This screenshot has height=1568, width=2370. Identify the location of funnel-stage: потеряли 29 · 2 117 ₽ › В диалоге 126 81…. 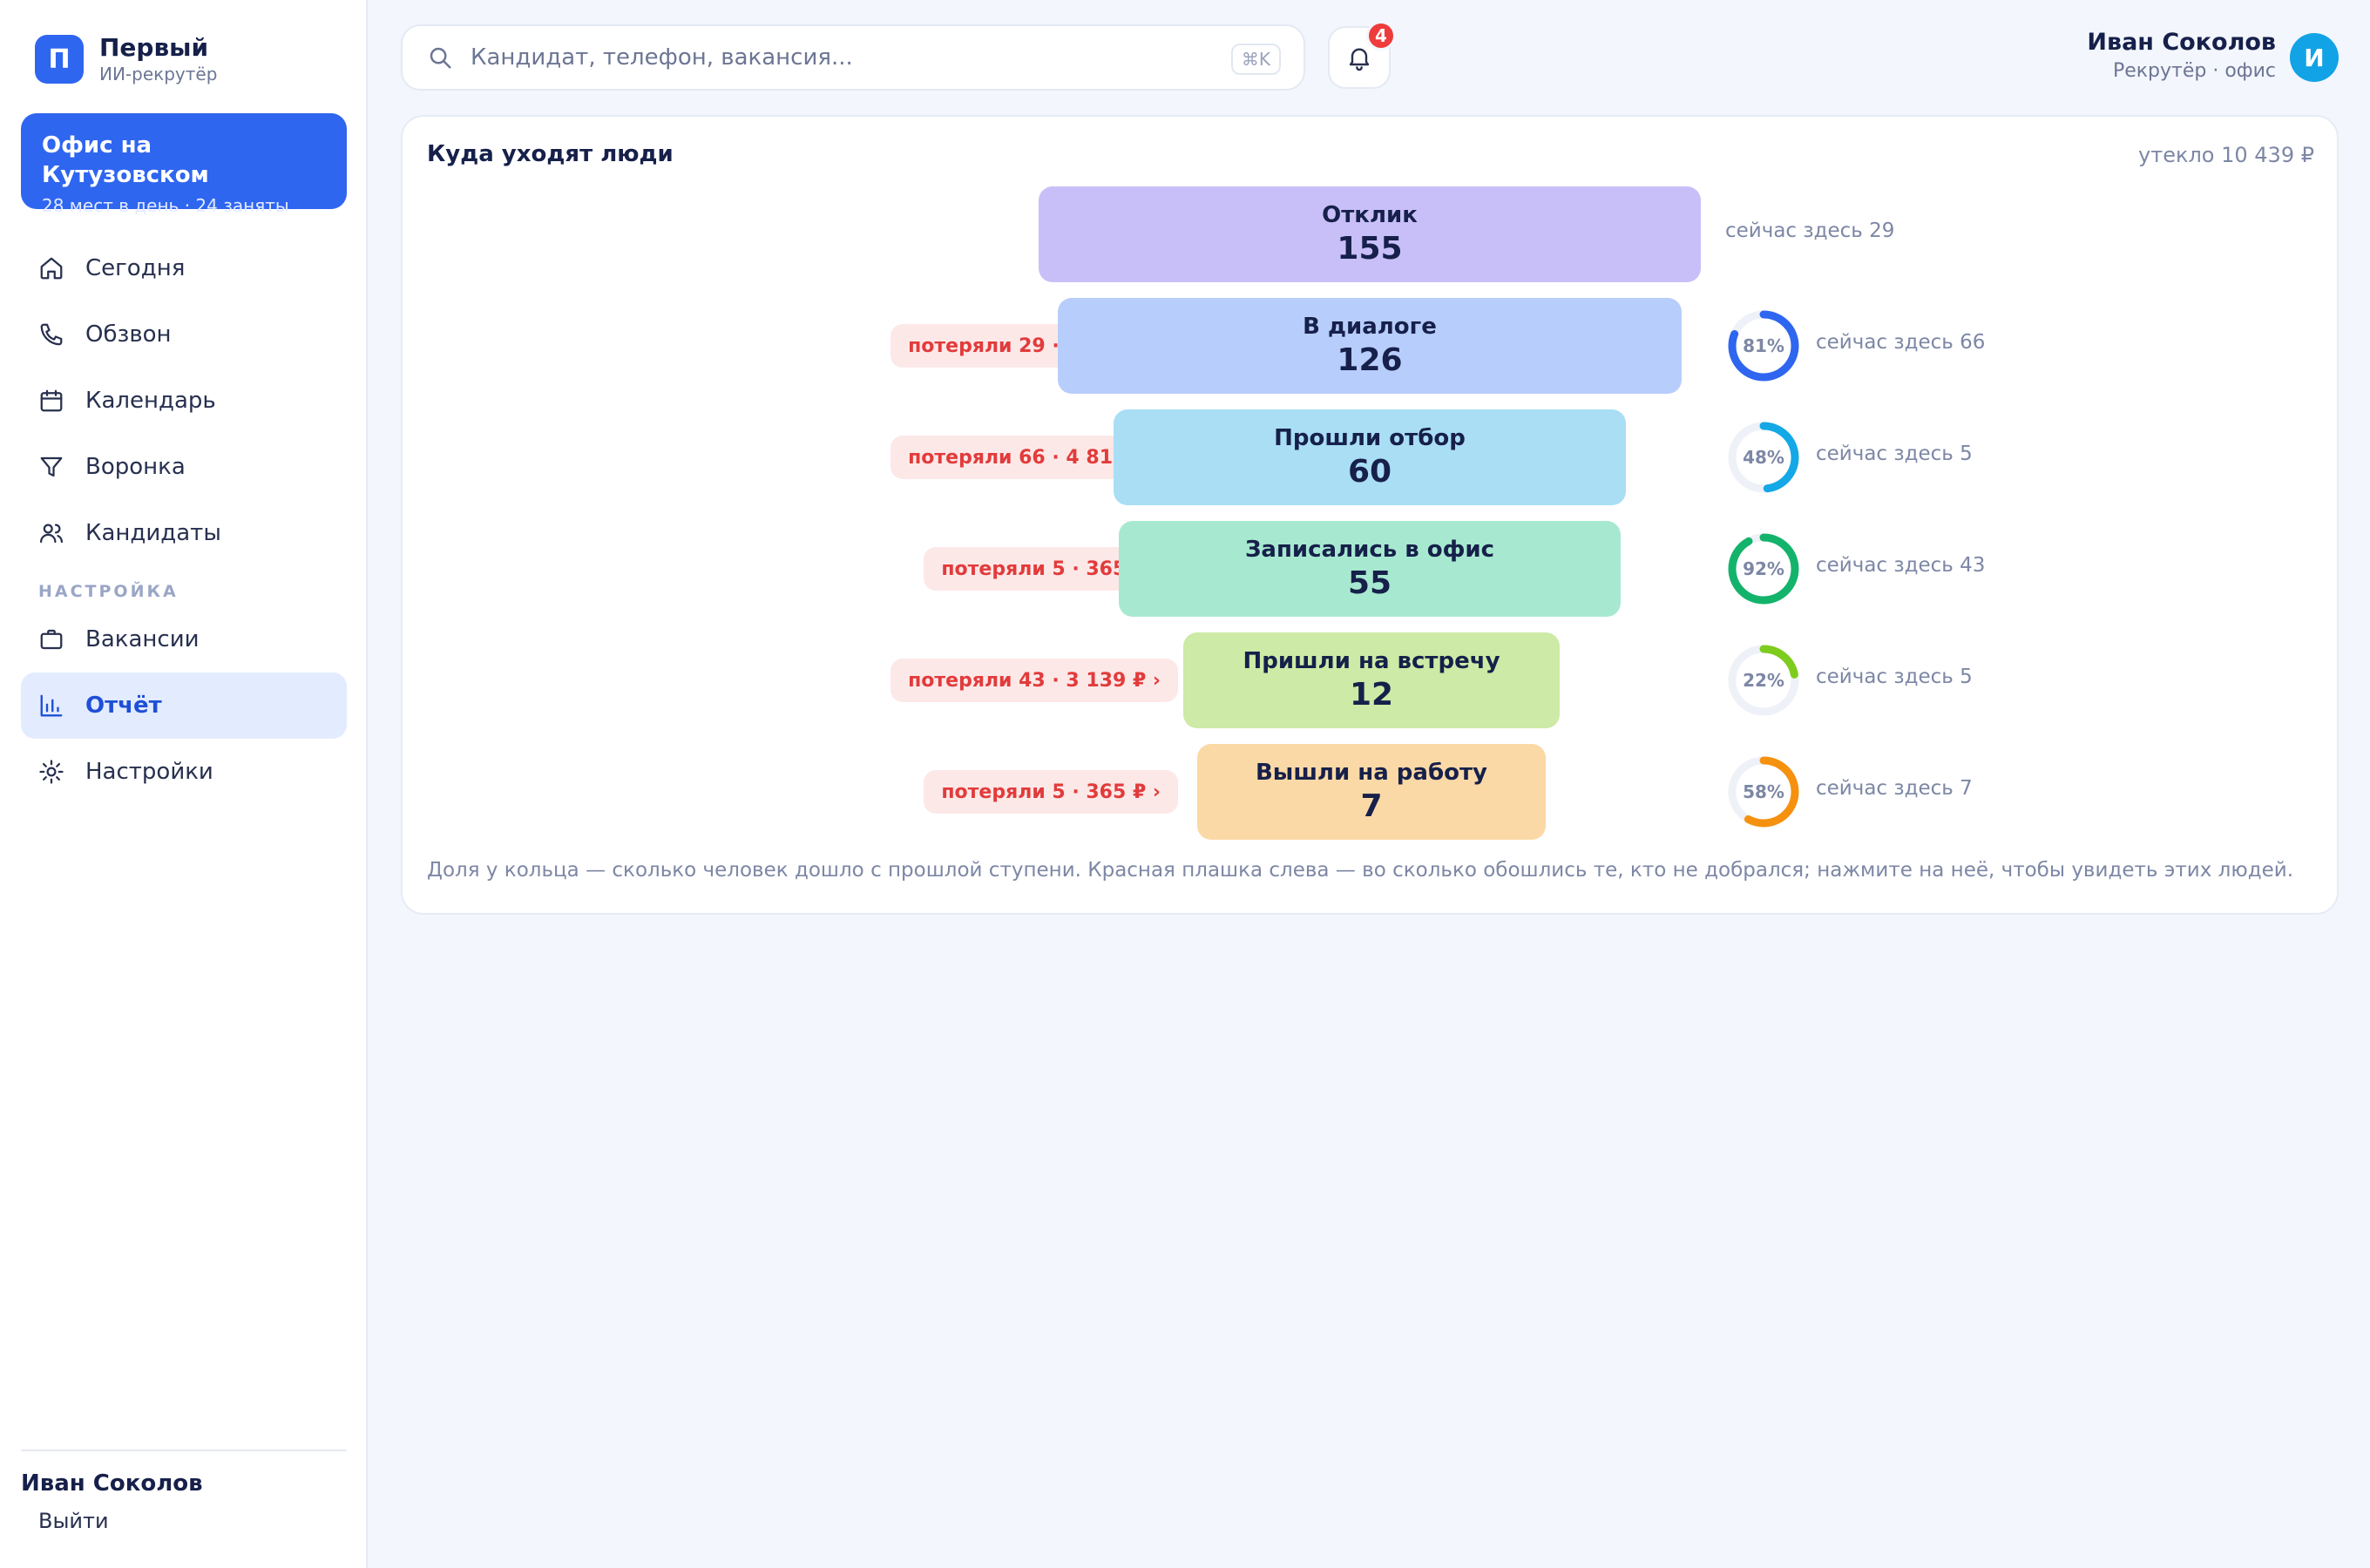
(1370, 346).